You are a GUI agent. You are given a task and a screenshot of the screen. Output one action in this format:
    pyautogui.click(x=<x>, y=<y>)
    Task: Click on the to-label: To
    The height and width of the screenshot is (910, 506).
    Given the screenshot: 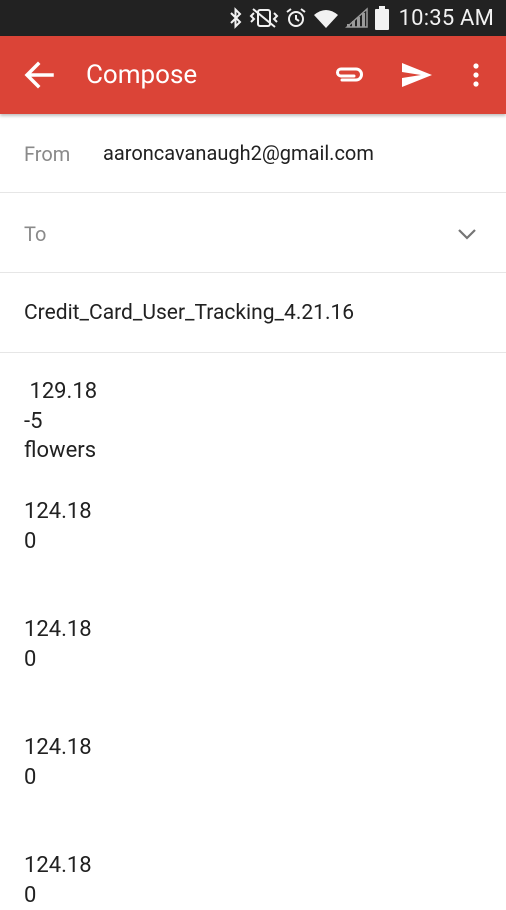 What is the action you would take?
    pyautogui.click(x=35, y=234)
    